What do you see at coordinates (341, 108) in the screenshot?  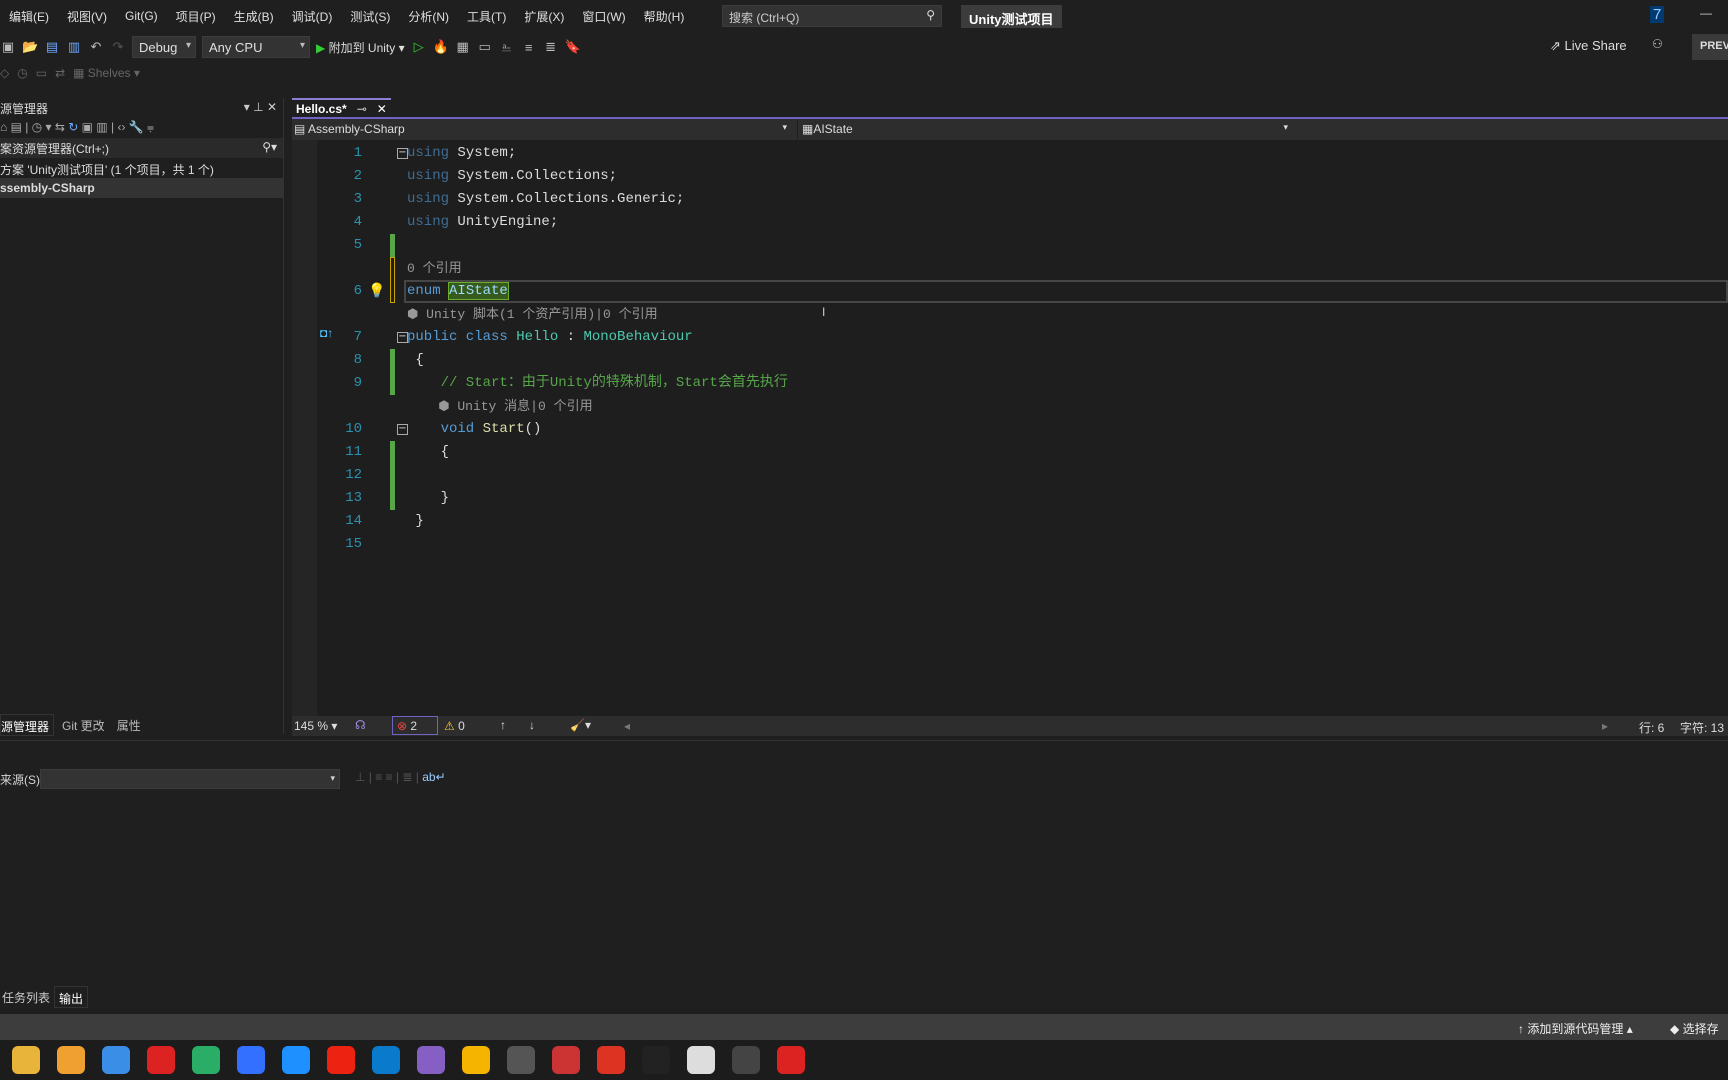 I see `tab-hello-cs: Hello.cs* ⊸ ✕` at bounding box center [341, 108].